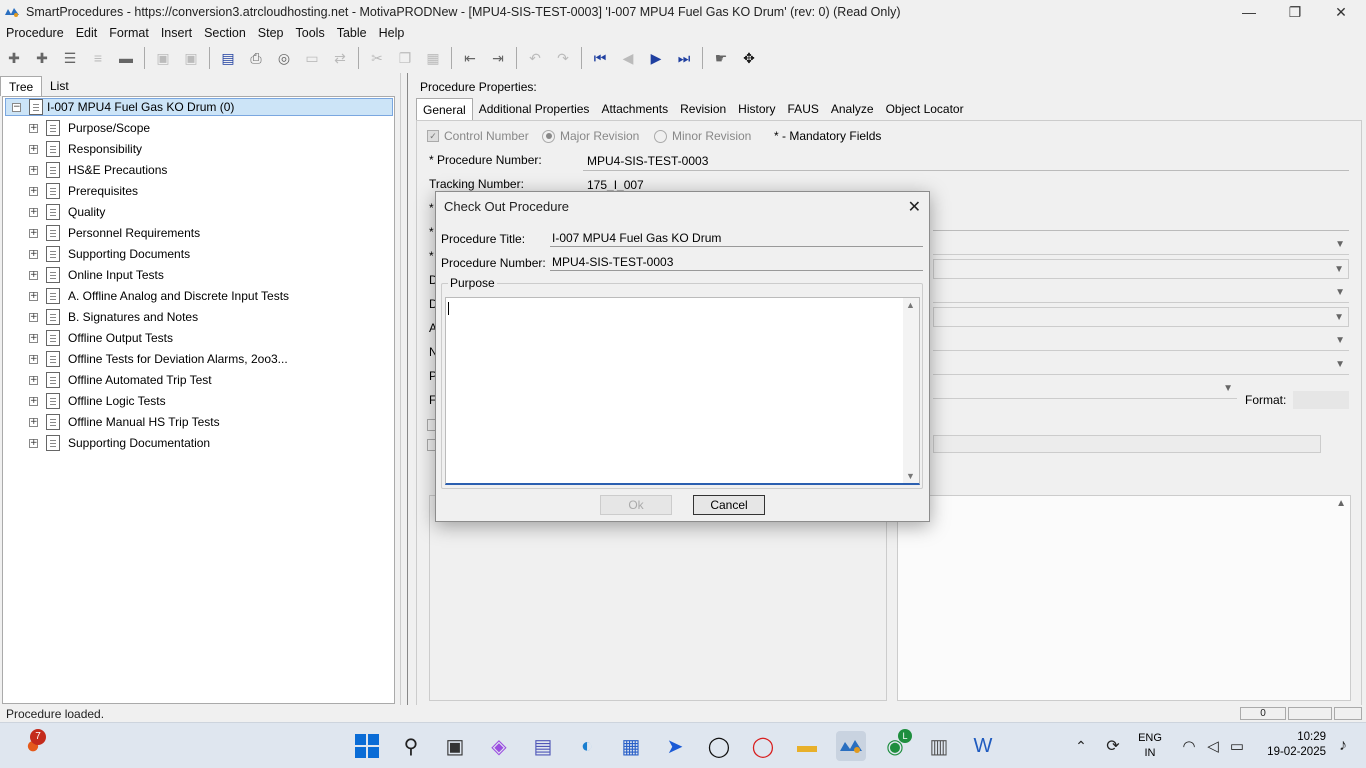  I want to click on tab-faus: FAUS, so click(803, 109).